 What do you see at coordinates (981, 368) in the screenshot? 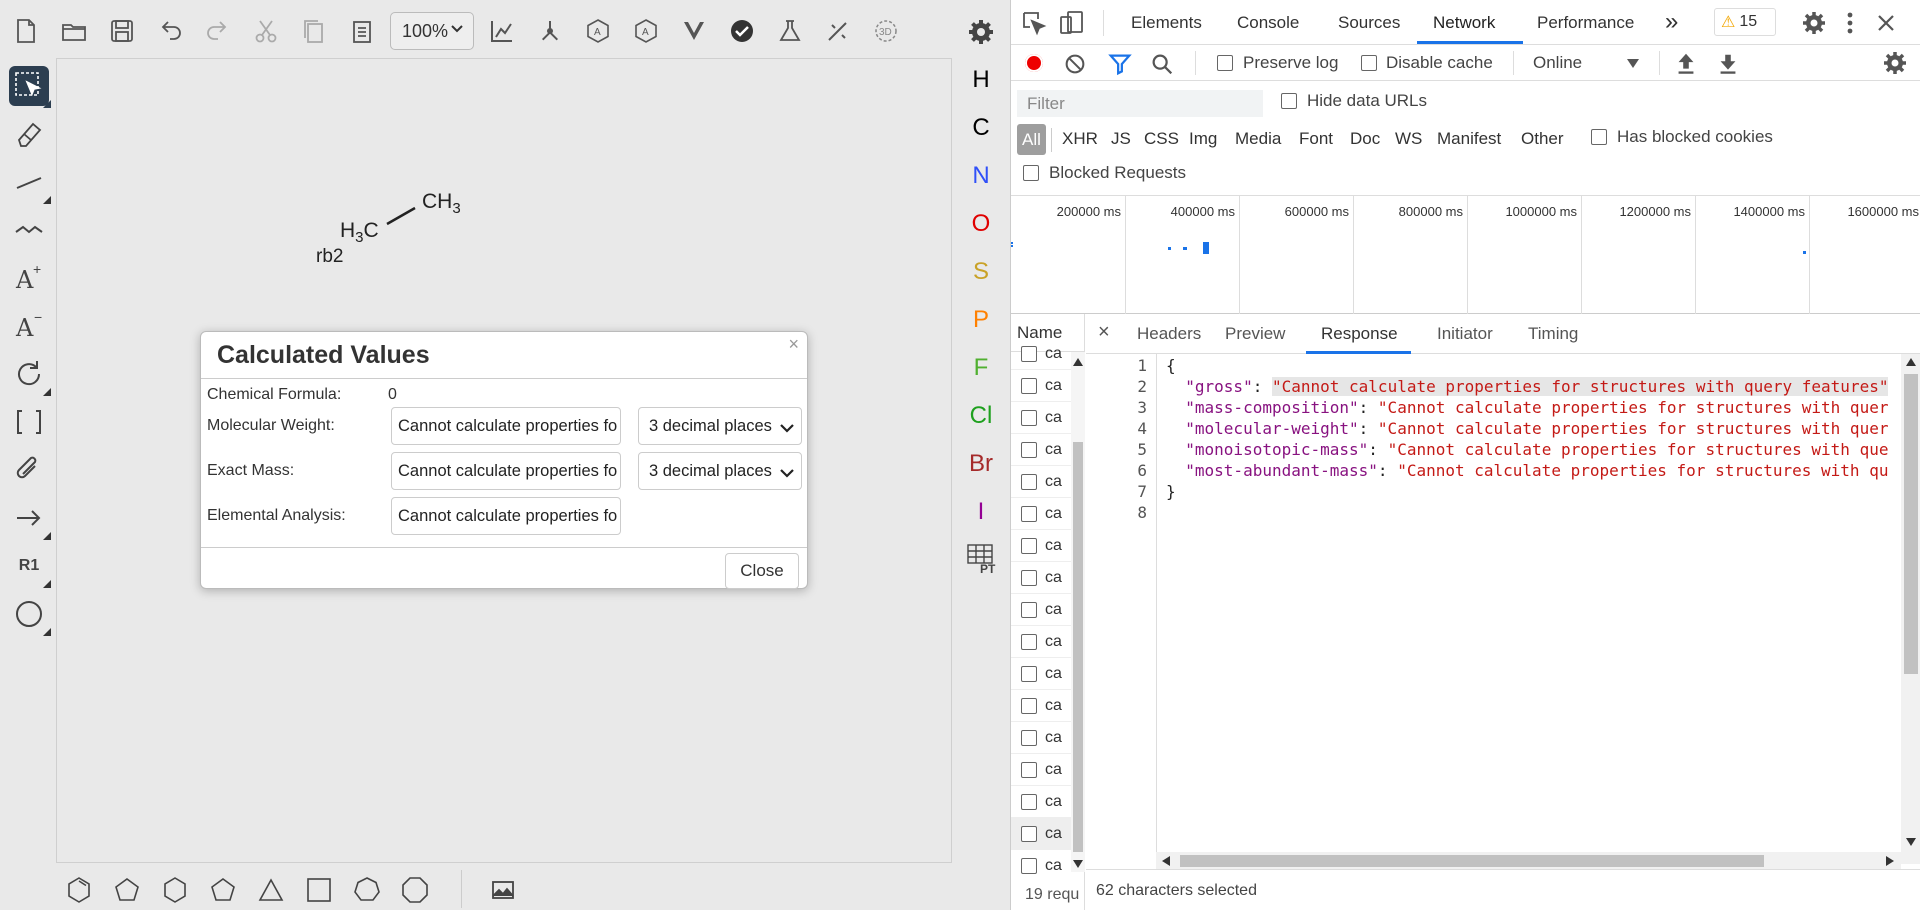
I see `element-button-f: F` at bounding box center [981, 368].